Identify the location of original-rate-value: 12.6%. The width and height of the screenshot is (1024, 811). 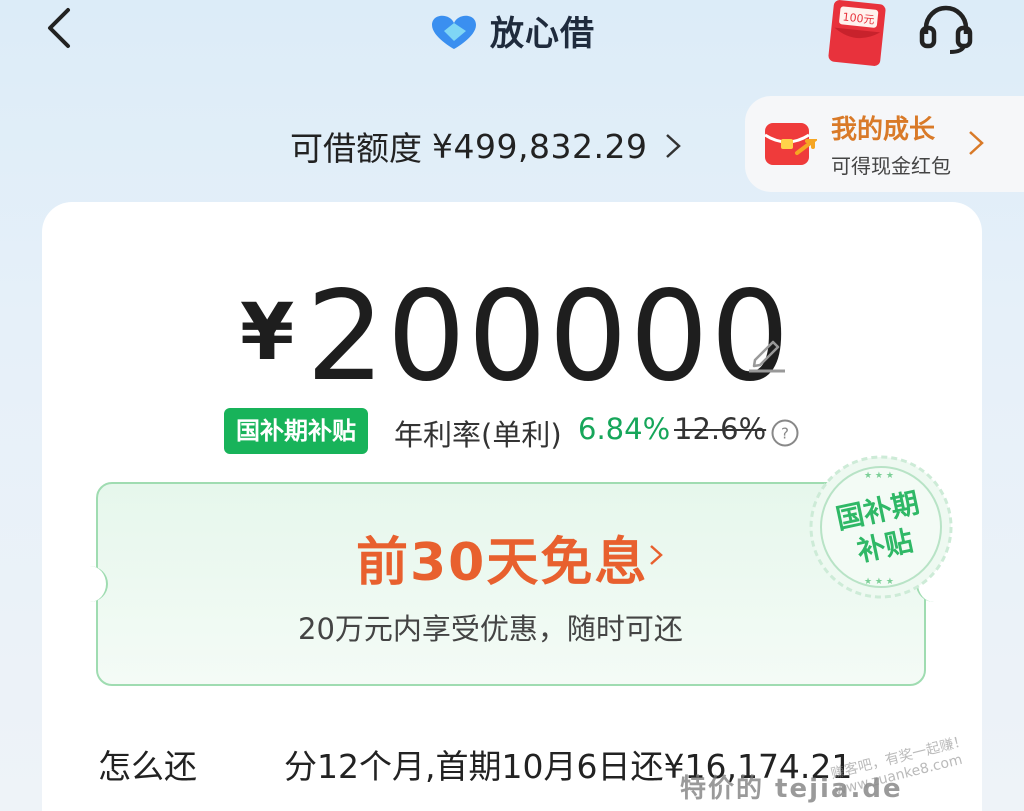
(720, 429).